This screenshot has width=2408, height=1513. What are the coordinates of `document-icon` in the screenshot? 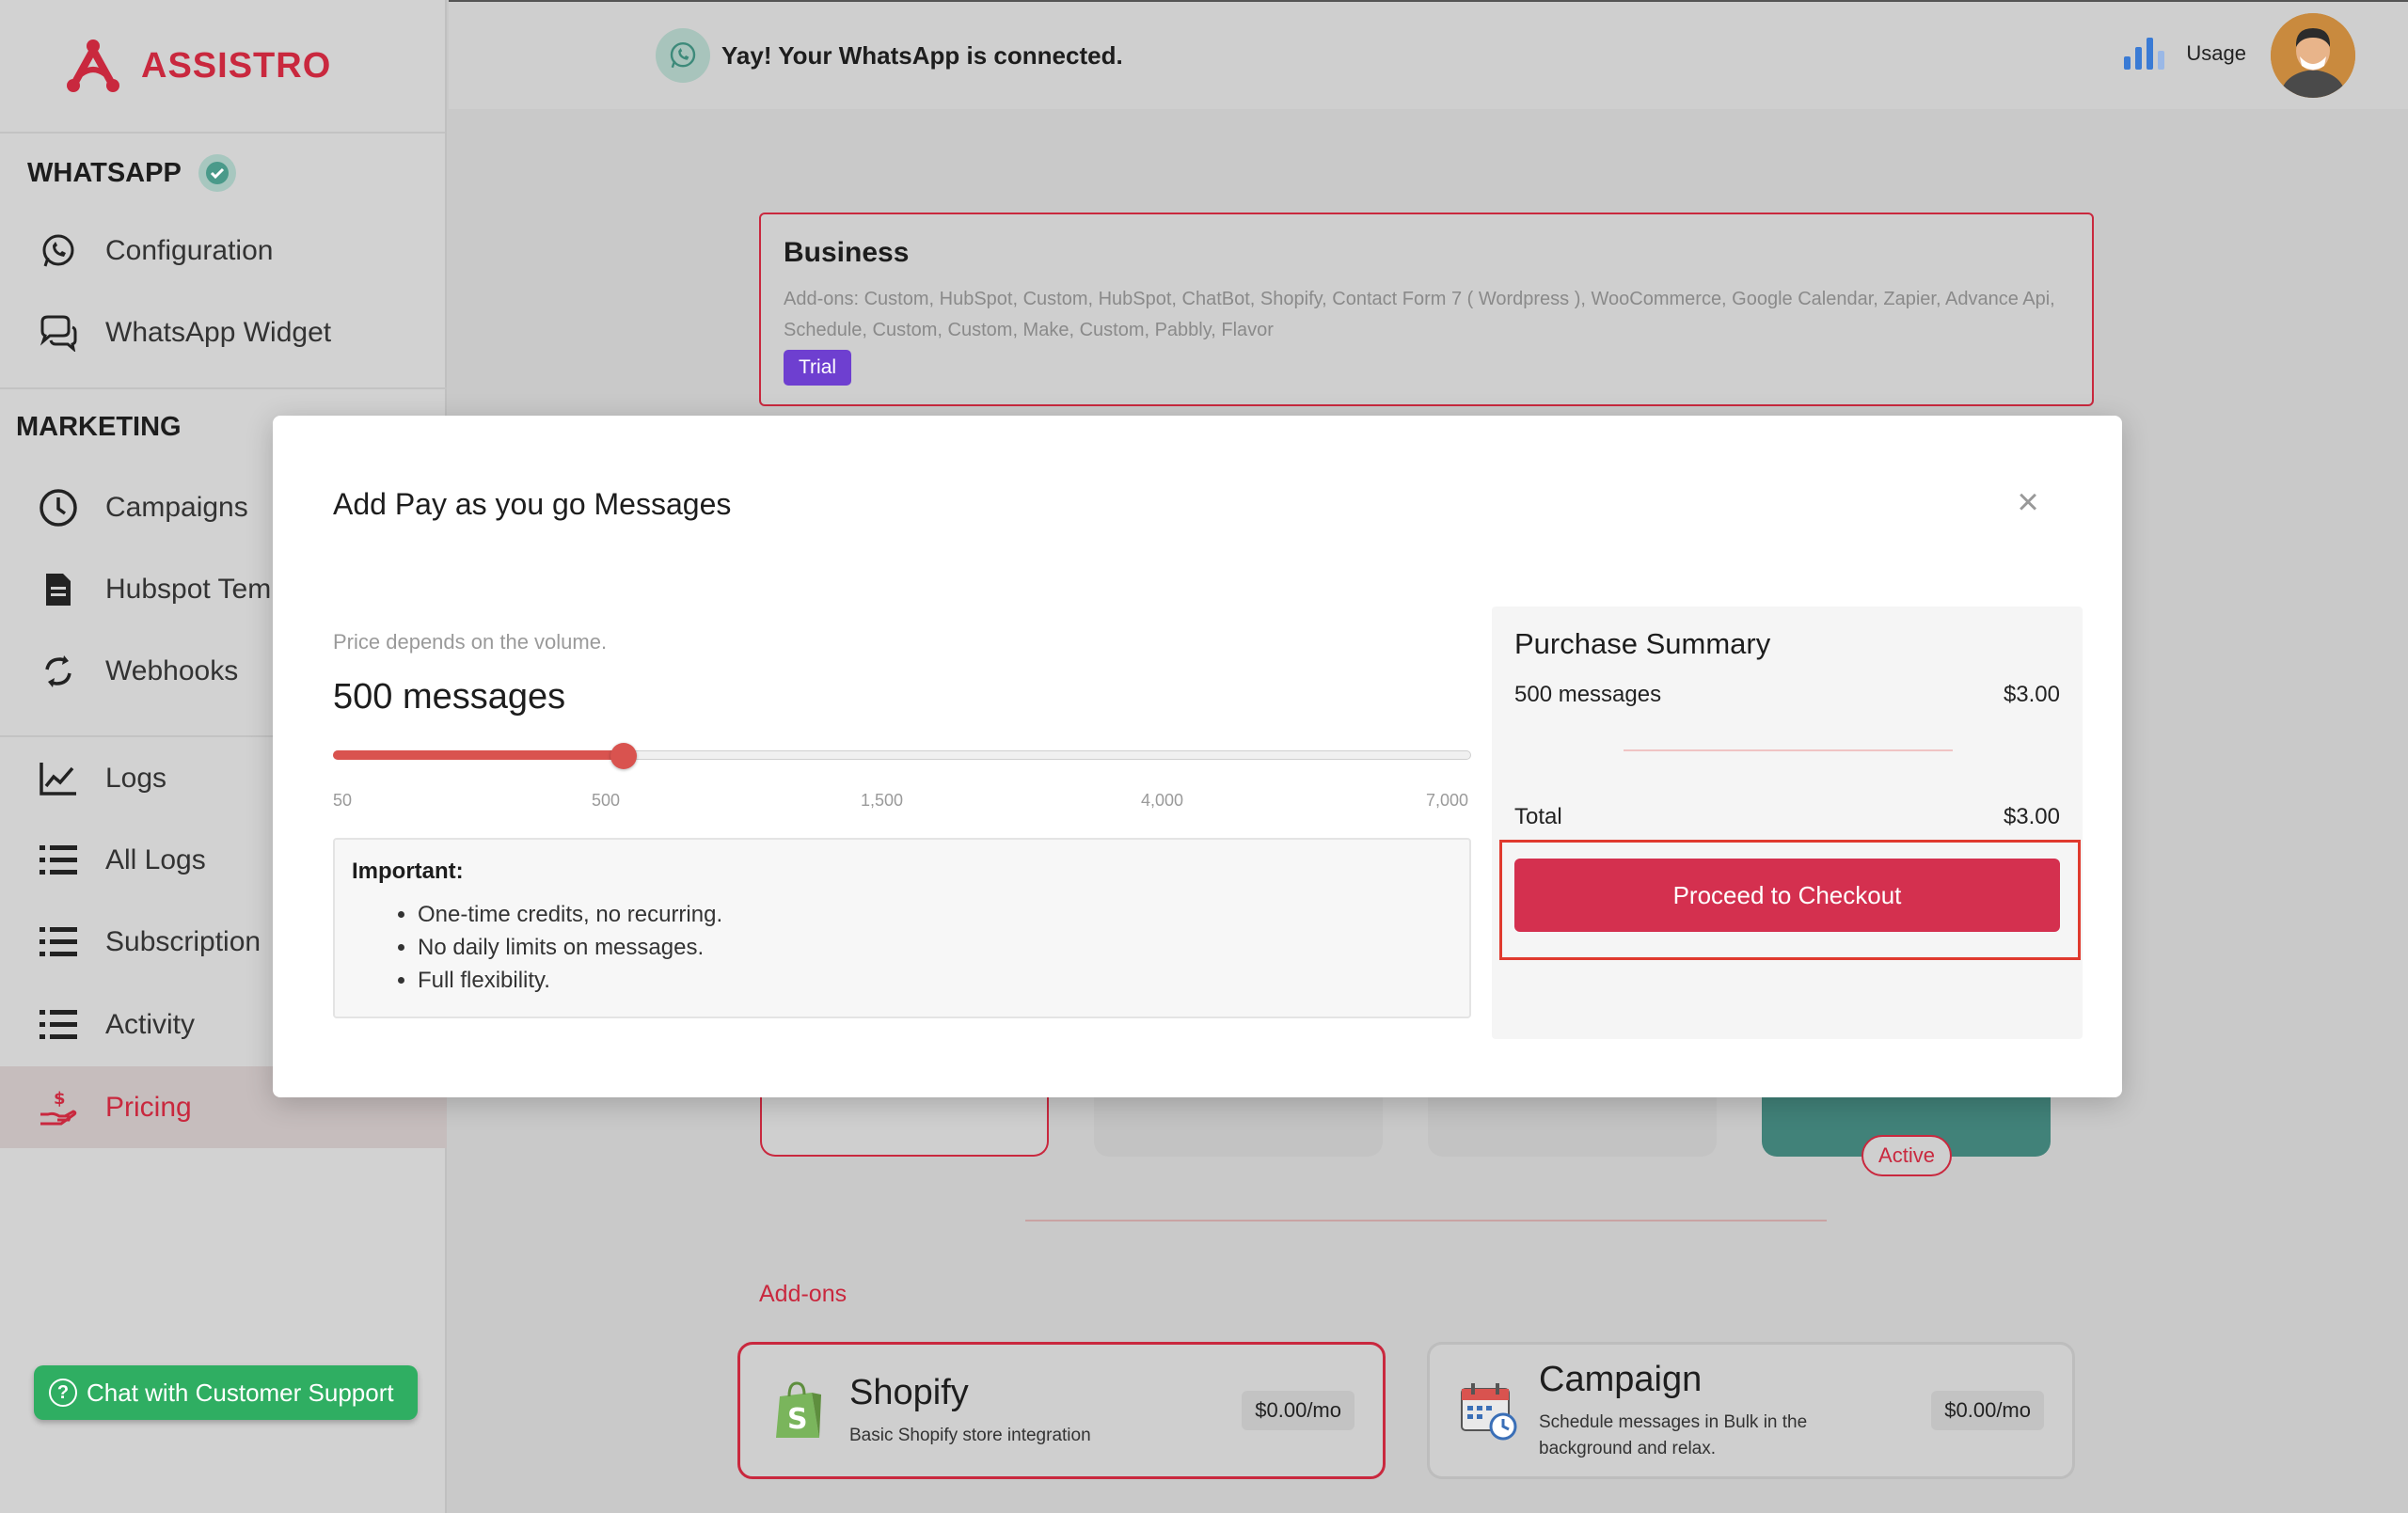 It's located at (59, 589).